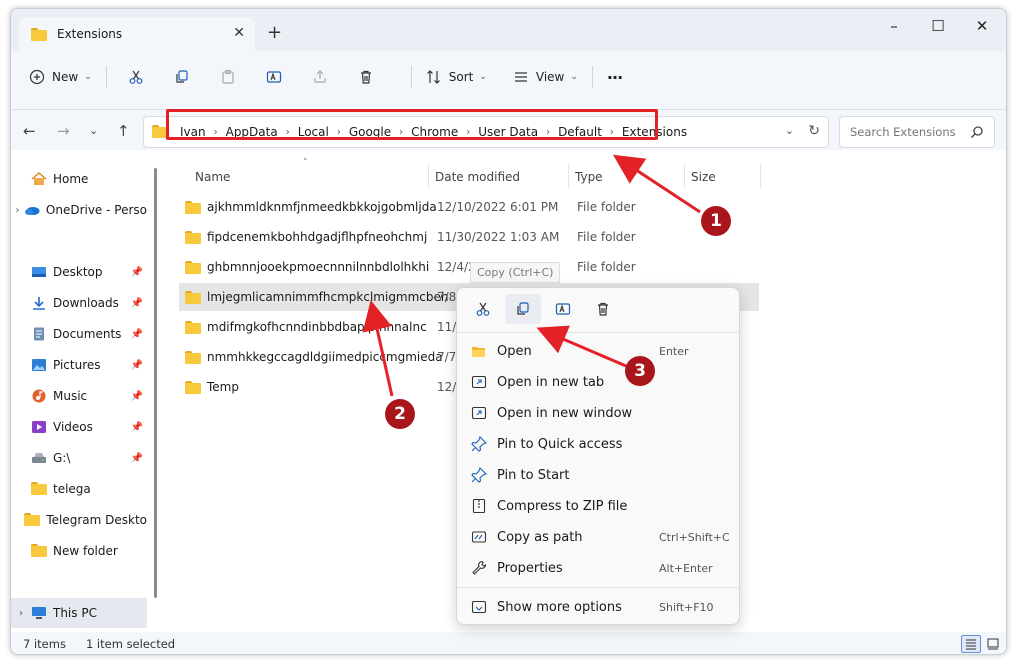 This screenshot has width=1024, height=669. I want to click on sidebar-item-new-folder: New folder, so click(79, 551).